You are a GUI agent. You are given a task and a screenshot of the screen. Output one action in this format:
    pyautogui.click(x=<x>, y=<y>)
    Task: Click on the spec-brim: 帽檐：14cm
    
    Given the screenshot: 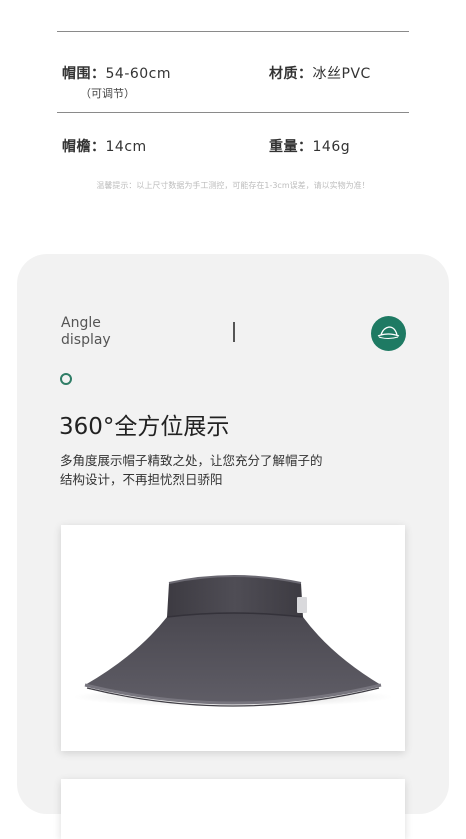 What is the action you would take?
    pyautogui.click(x=104, y=146)
    